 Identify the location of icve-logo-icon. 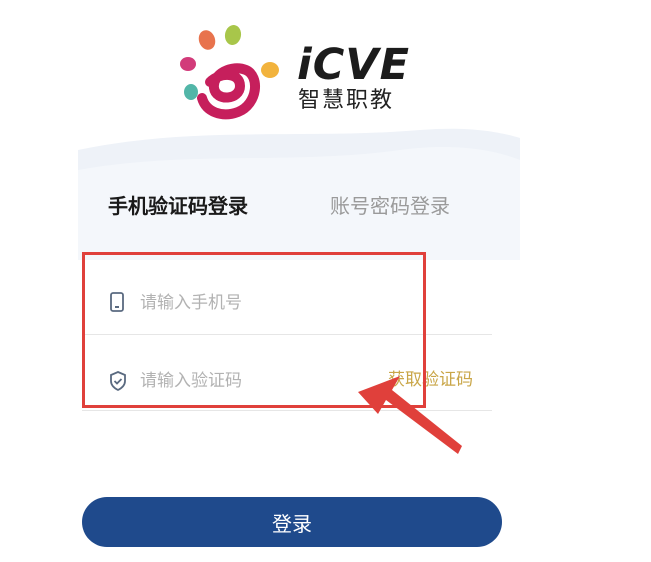
(229, 72).